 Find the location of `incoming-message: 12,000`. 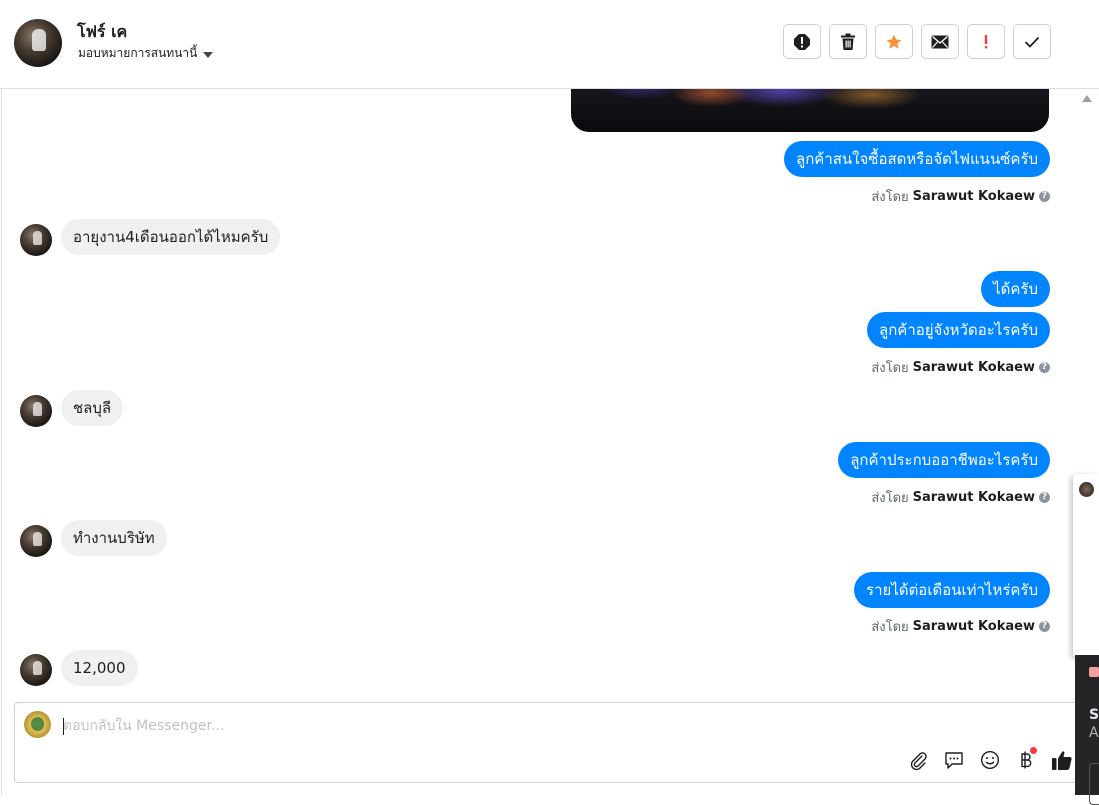

incoming-message: 12,000 is located at coordinates (99, 668).